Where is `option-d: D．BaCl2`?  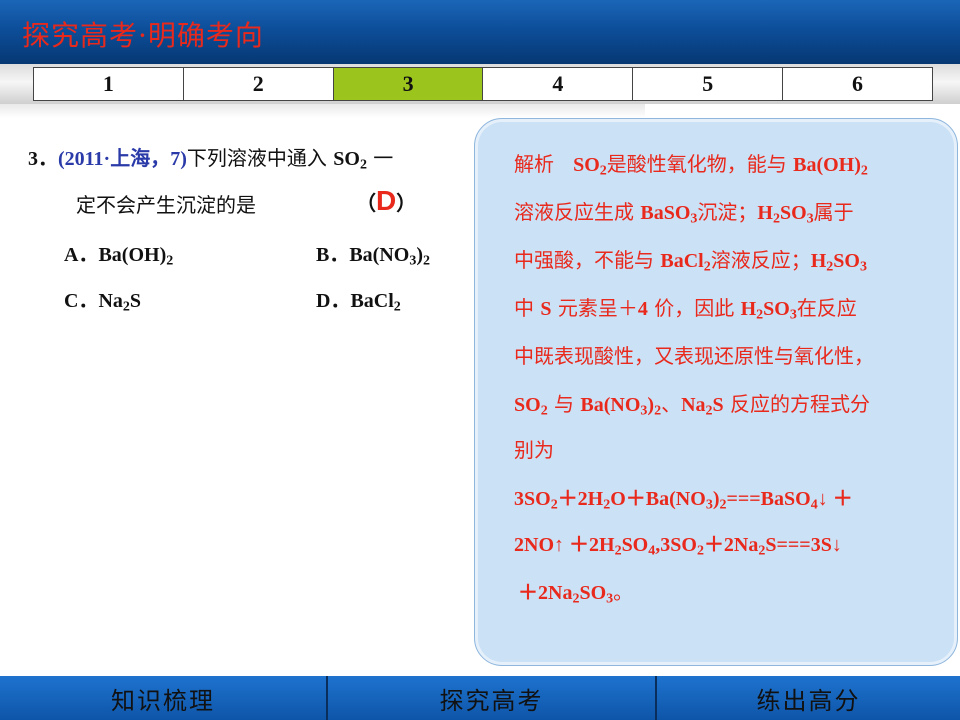
option-d: D．BaCl2 is located at coordinates (358, 302).